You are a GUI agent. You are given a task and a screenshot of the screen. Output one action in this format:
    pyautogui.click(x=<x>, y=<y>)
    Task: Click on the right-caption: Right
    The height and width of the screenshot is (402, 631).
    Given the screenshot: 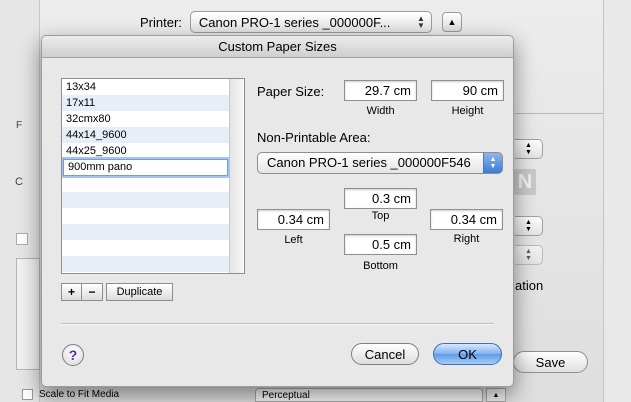 What is the action you would take?
    pyautogui.click(x=466, y=239)
    